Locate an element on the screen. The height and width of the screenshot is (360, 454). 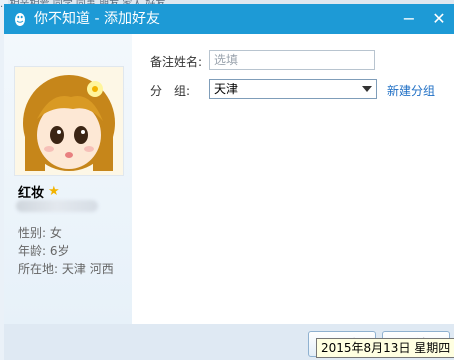
date-tooltip: 2015年8月13日 星期四 is located at coordinates (385, 348).